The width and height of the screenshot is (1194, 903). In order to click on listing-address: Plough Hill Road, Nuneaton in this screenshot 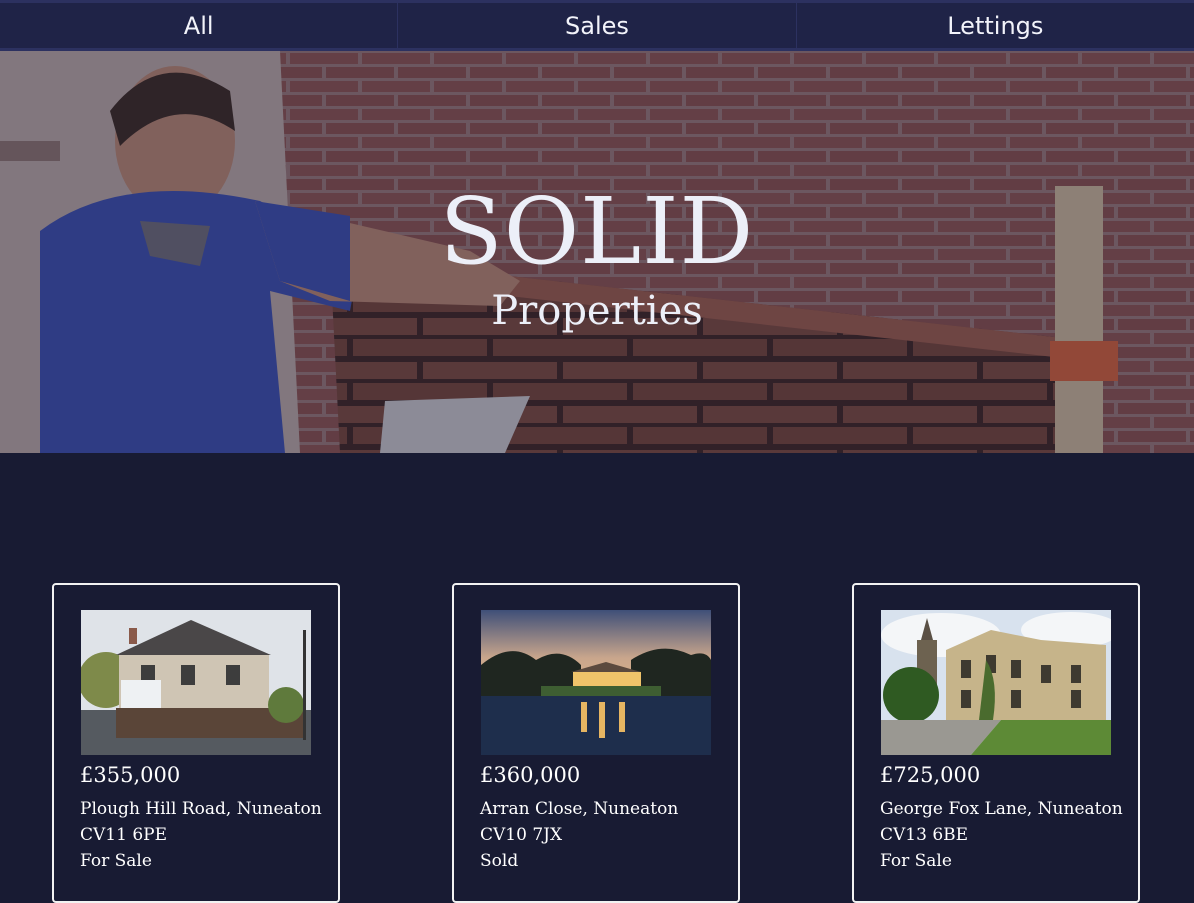, I will do `click(201, 809)`.